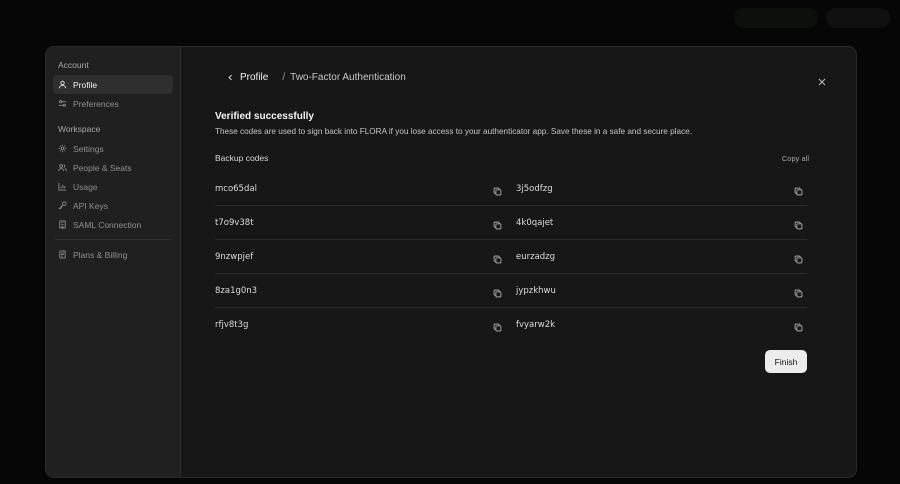  What do you see at coordinates (230, 77) in the screenshot?
I see `chevron-left-icon` at bounding box center [230, 77].